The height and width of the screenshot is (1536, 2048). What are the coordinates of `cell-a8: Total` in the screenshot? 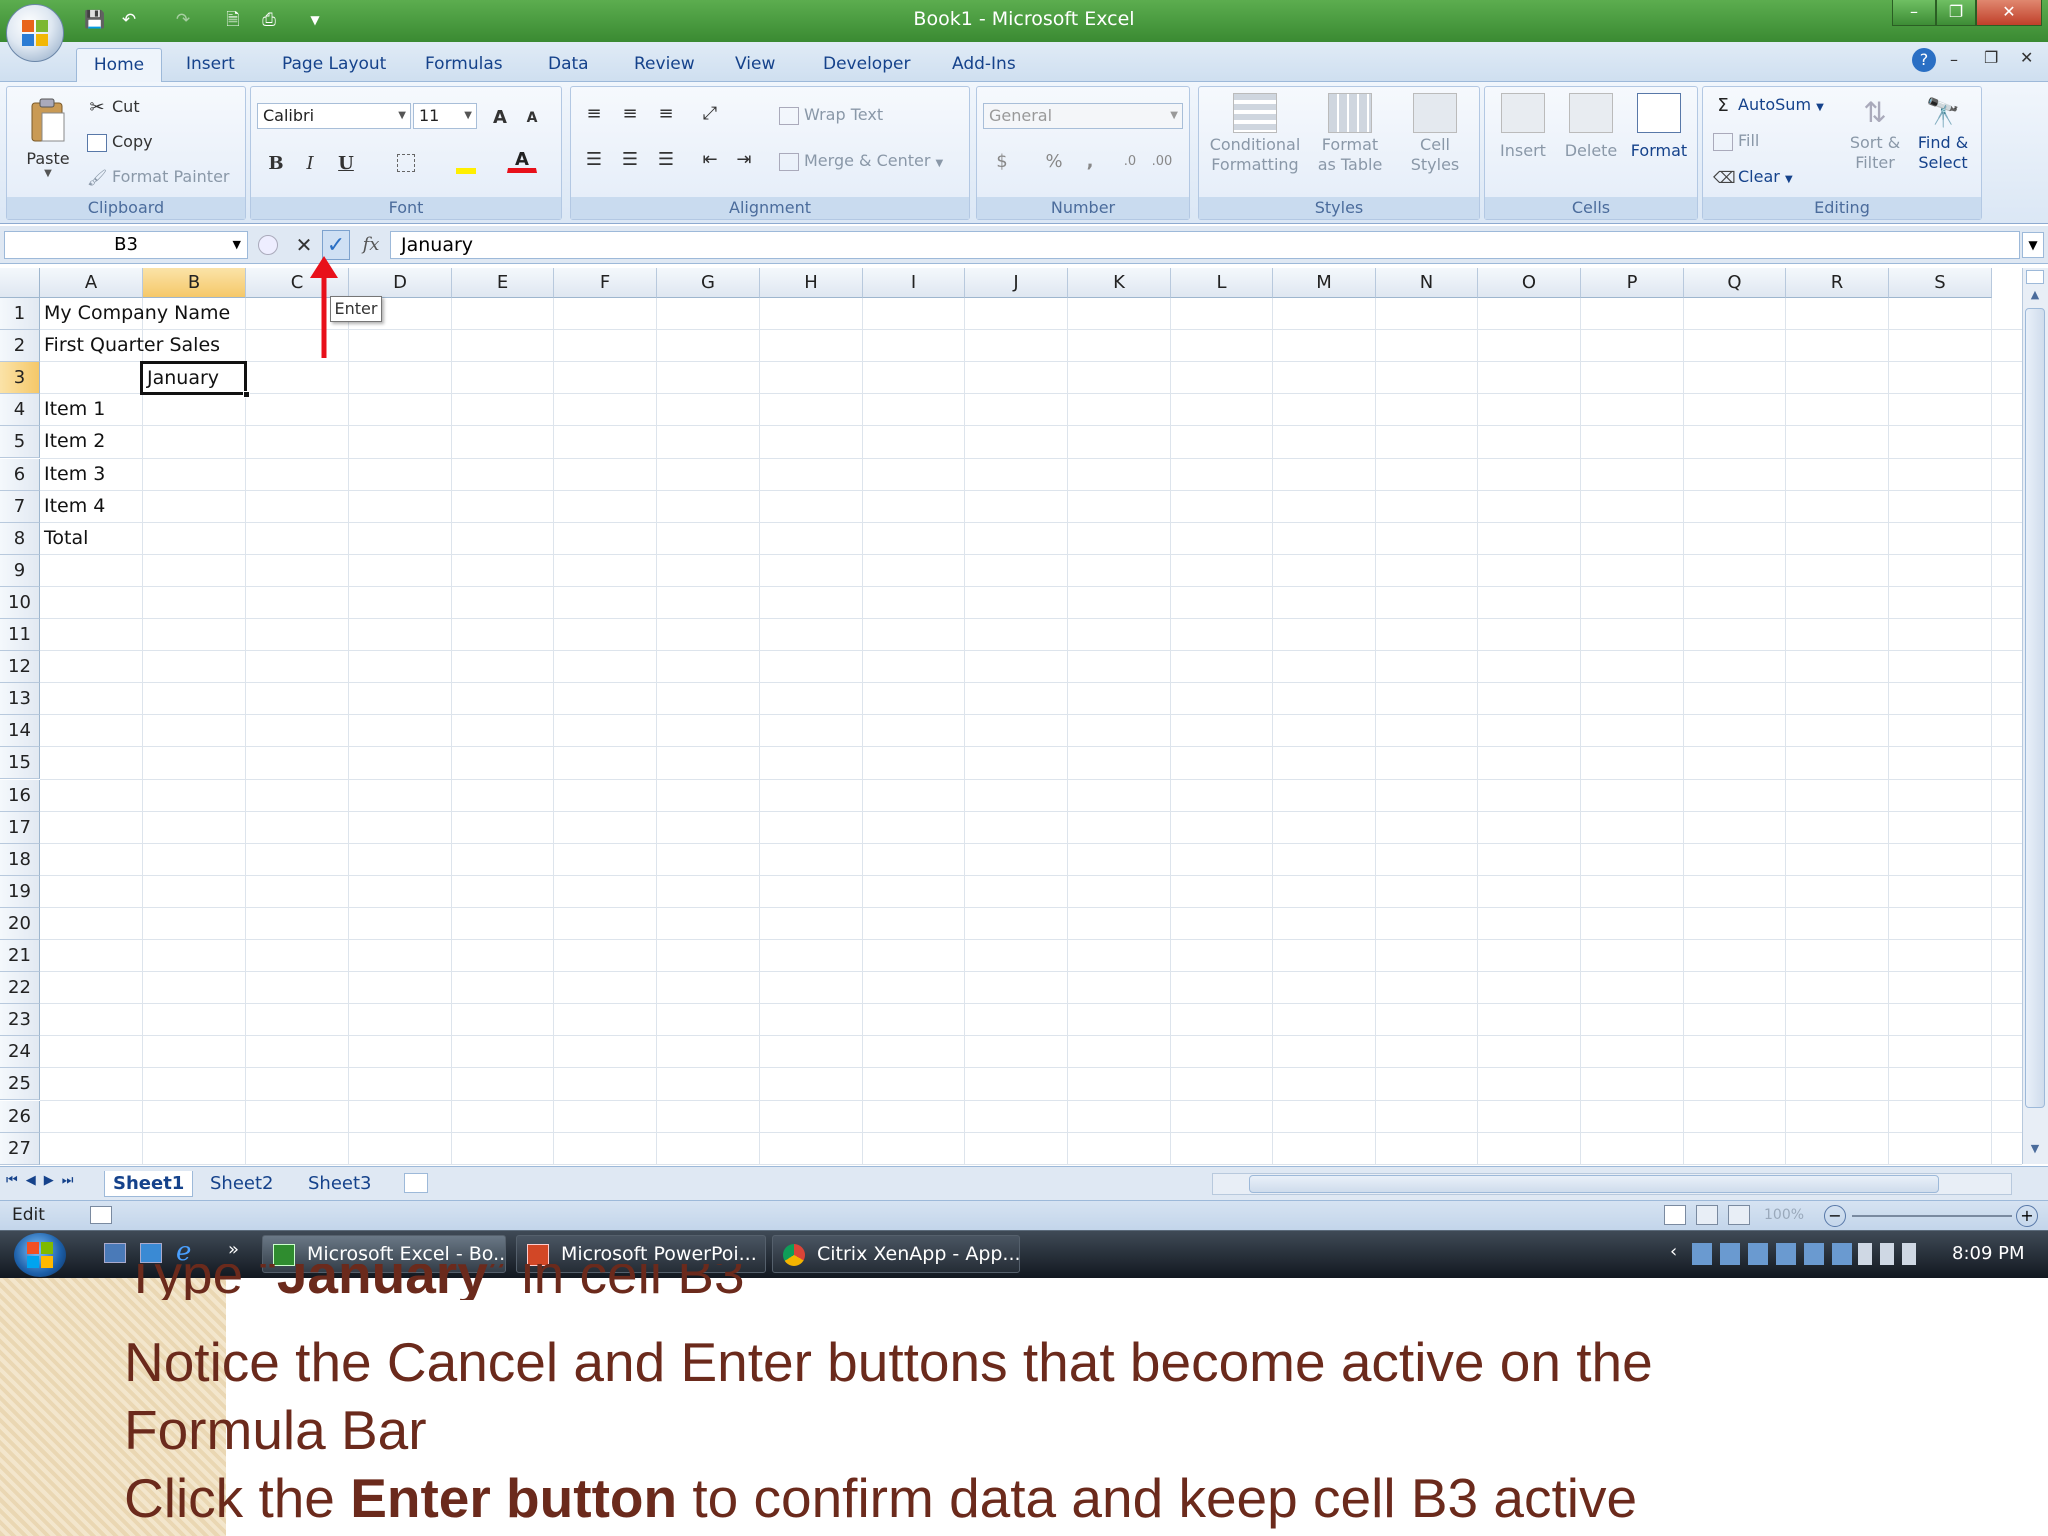 It's located at (64, 538).